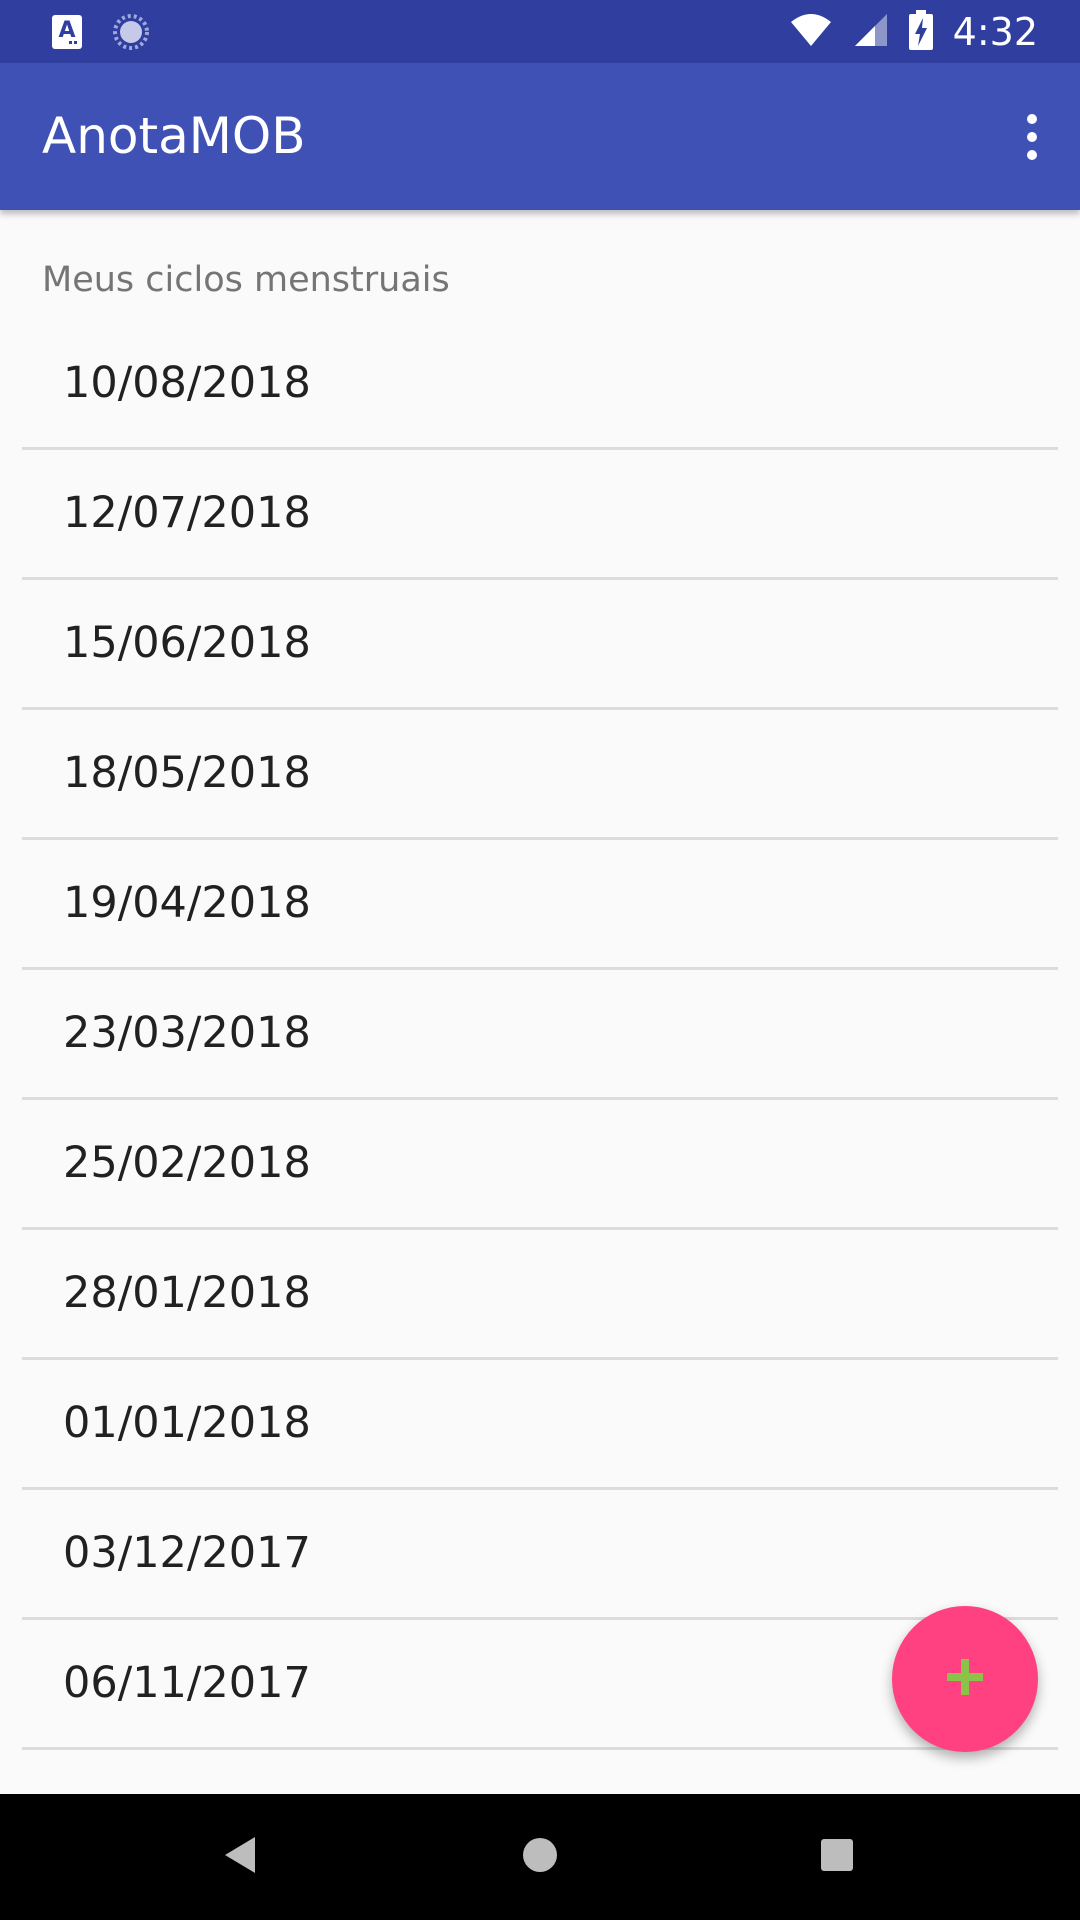  I want to click on battery-charging-icon, so click(920, 31).